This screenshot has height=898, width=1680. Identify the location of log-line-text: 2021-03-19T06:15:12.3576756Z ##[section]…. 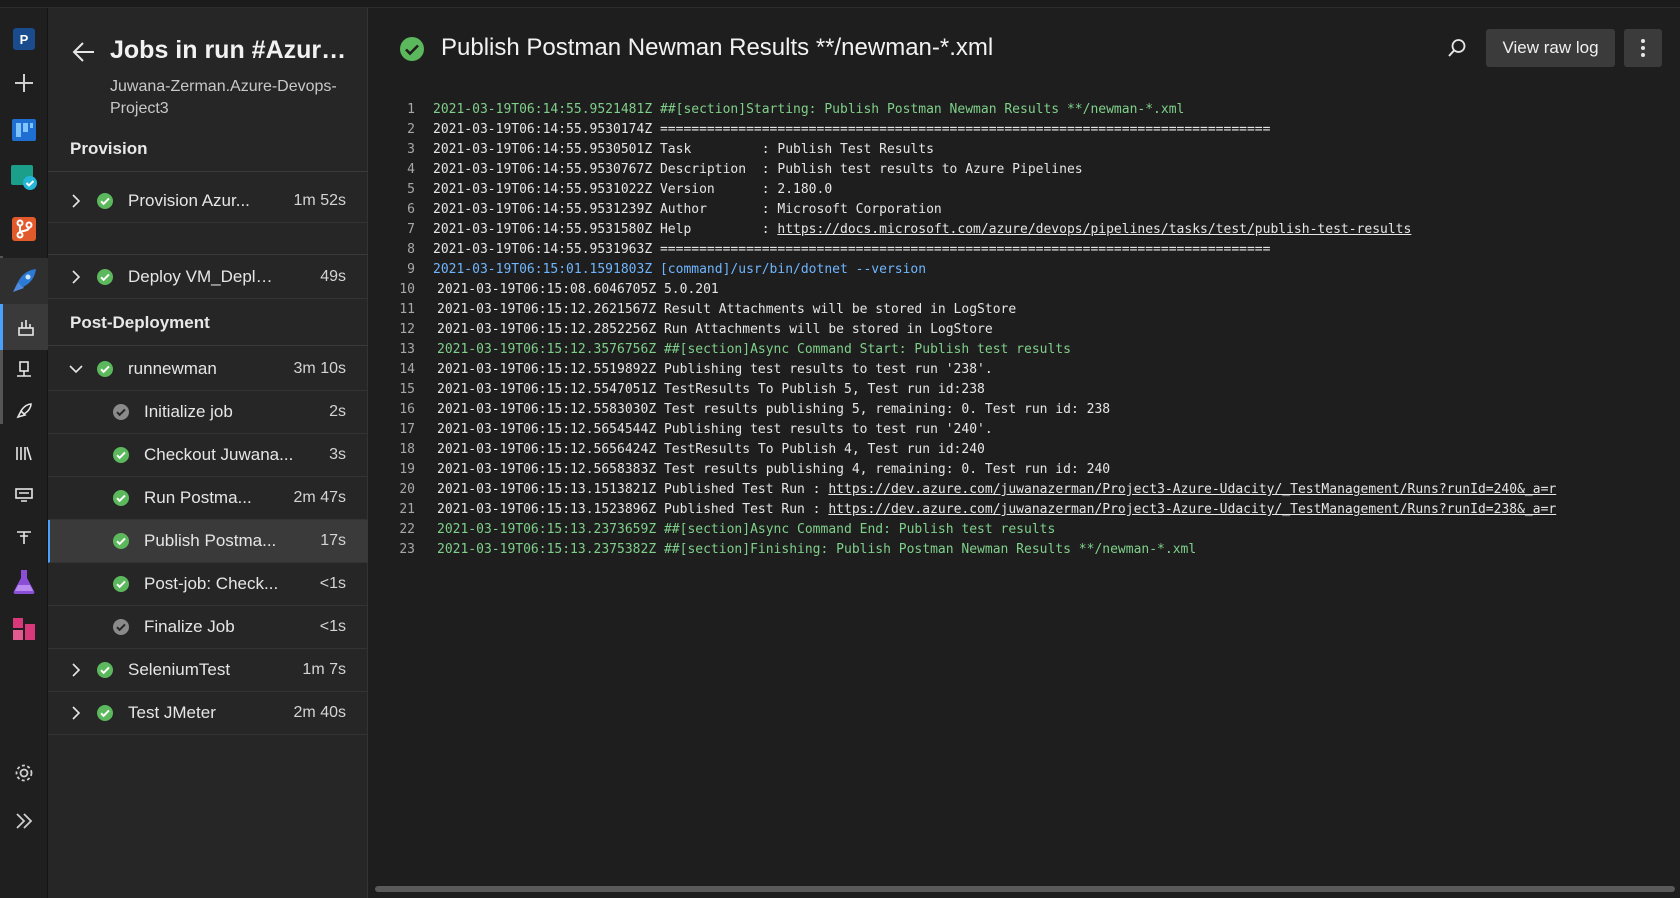
(754, 350).